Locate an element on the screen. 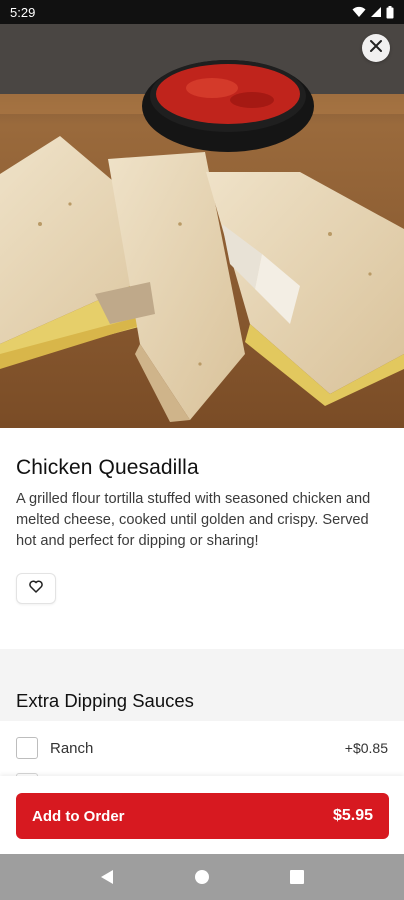  back-icon is located at coordinates (107, 877).